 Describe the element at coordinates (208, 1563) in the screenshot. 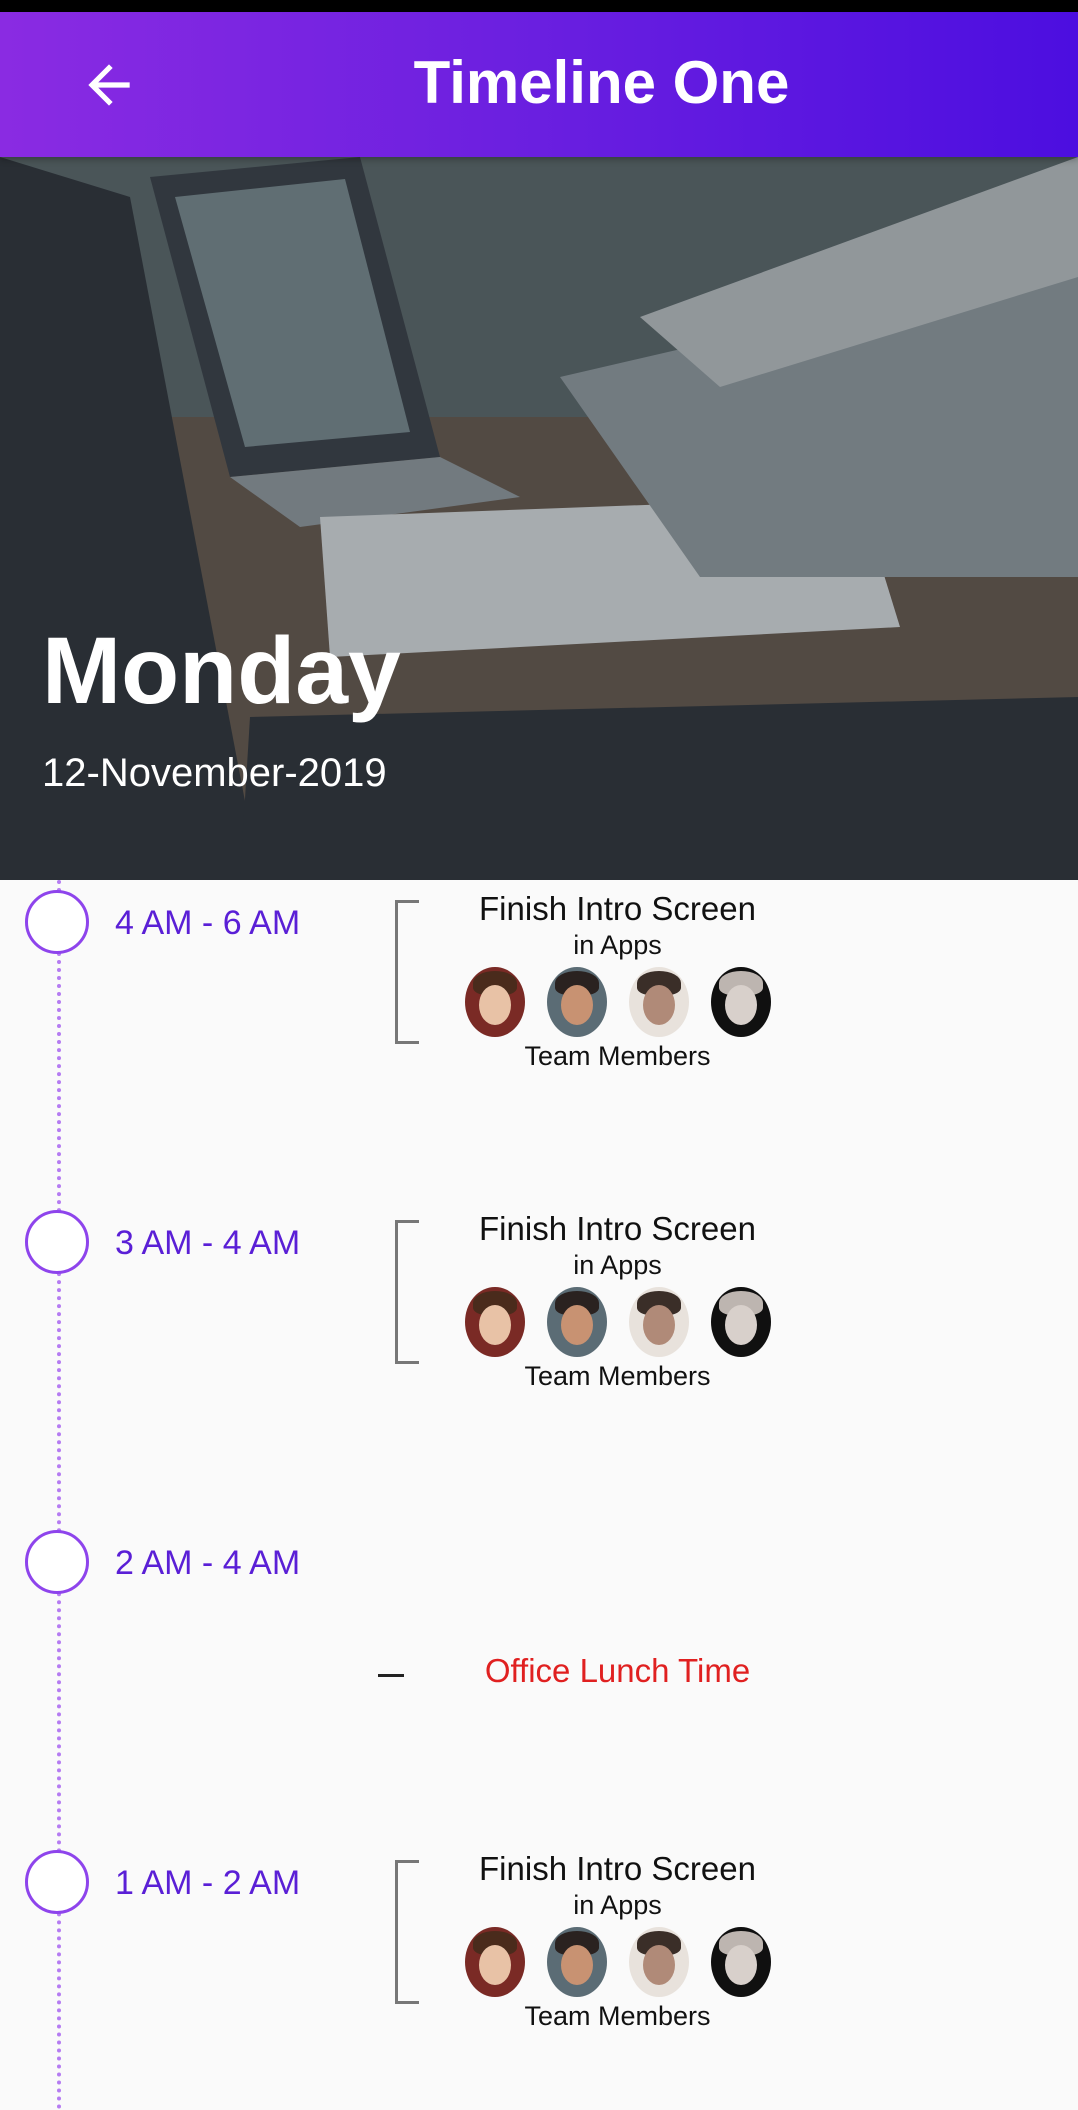

I see `time-label: 2 AM - 4 AM` at that location.